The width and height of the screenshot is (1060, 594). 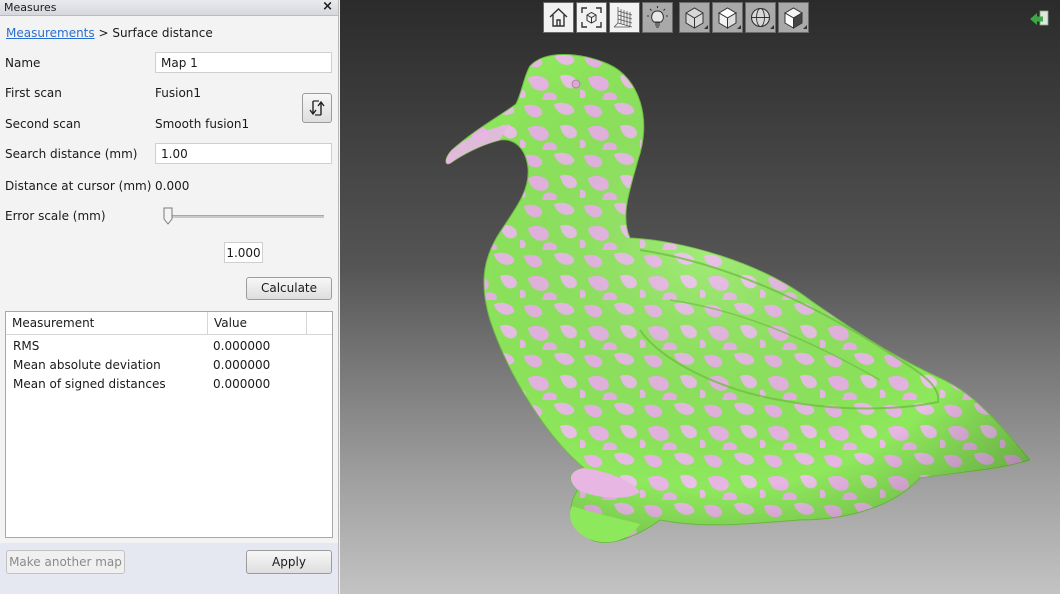 What do you see at coordinates (243, 62) in the screenshot?
I see `name-input: Map 1` at bounding box center [243, 62].